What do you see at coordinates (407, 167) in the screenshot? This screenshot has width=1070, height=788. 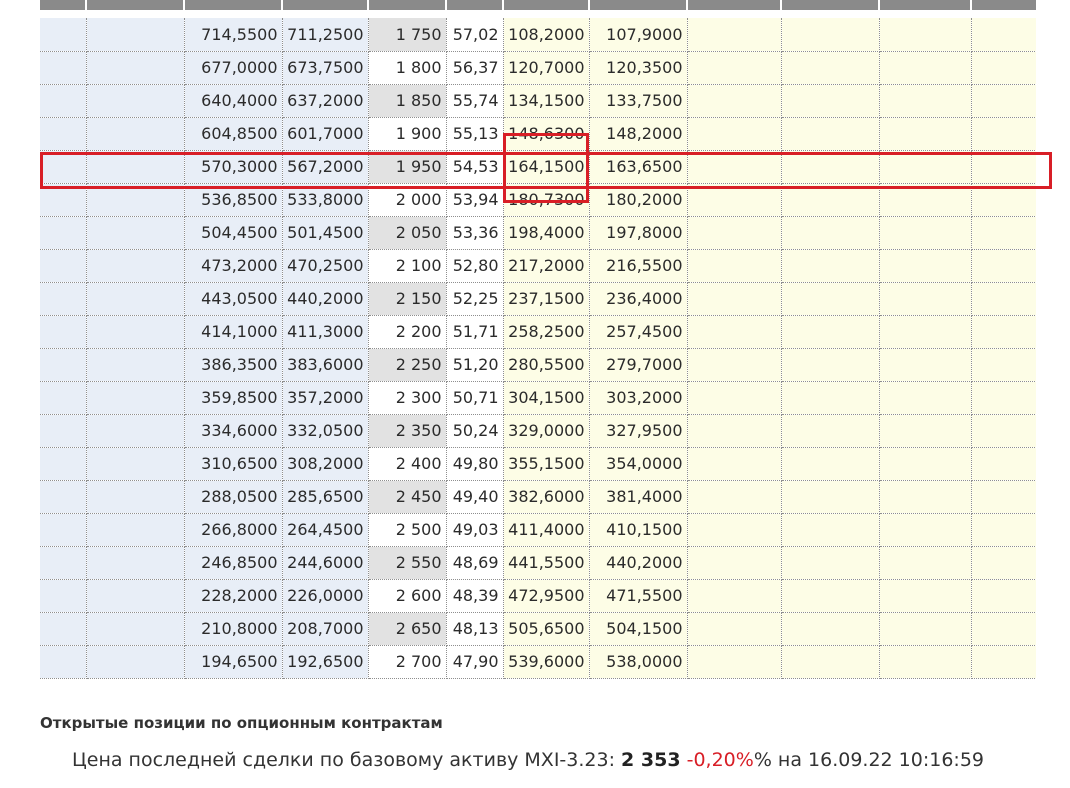 I see `strike-cell: 1 950` at bounding box center [407, 167].